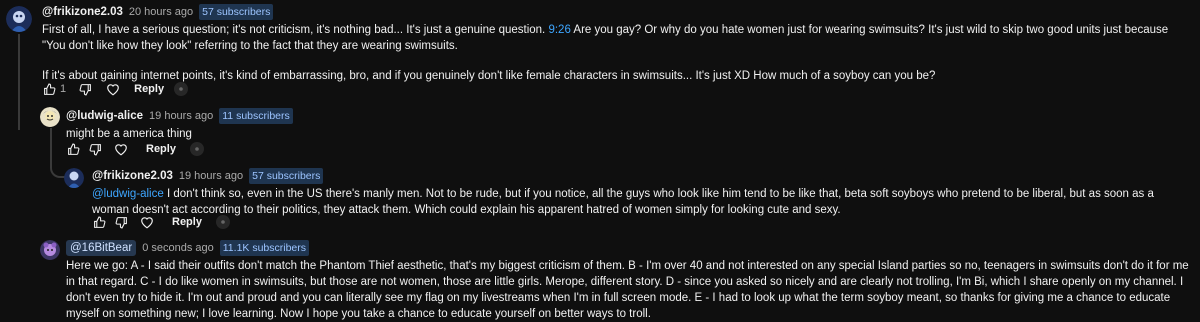 This screenshot has height=322, width=1200. Describe the element at coordinates (128, 194) in the screenshot. I see `mention-link: @ludwig-alice` at that location.